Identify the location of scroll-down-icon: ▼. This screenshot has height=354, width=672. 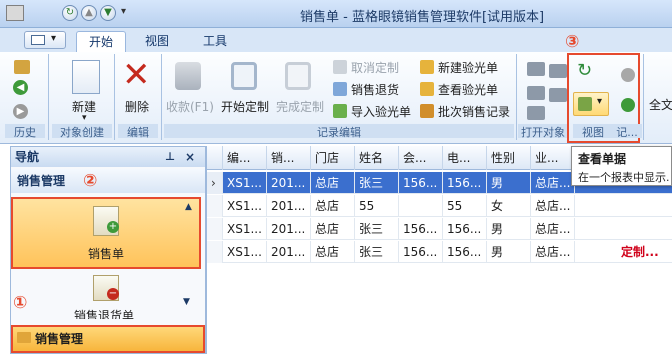
(186, 302).